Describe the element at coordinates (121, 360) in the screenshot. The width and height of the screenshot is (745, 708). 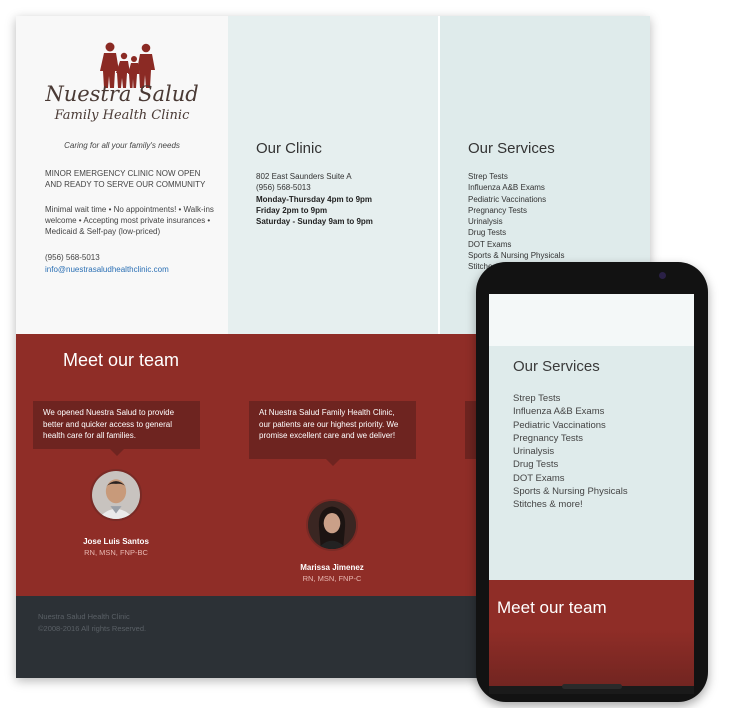
I see `team-title: Meet our team` at that location.